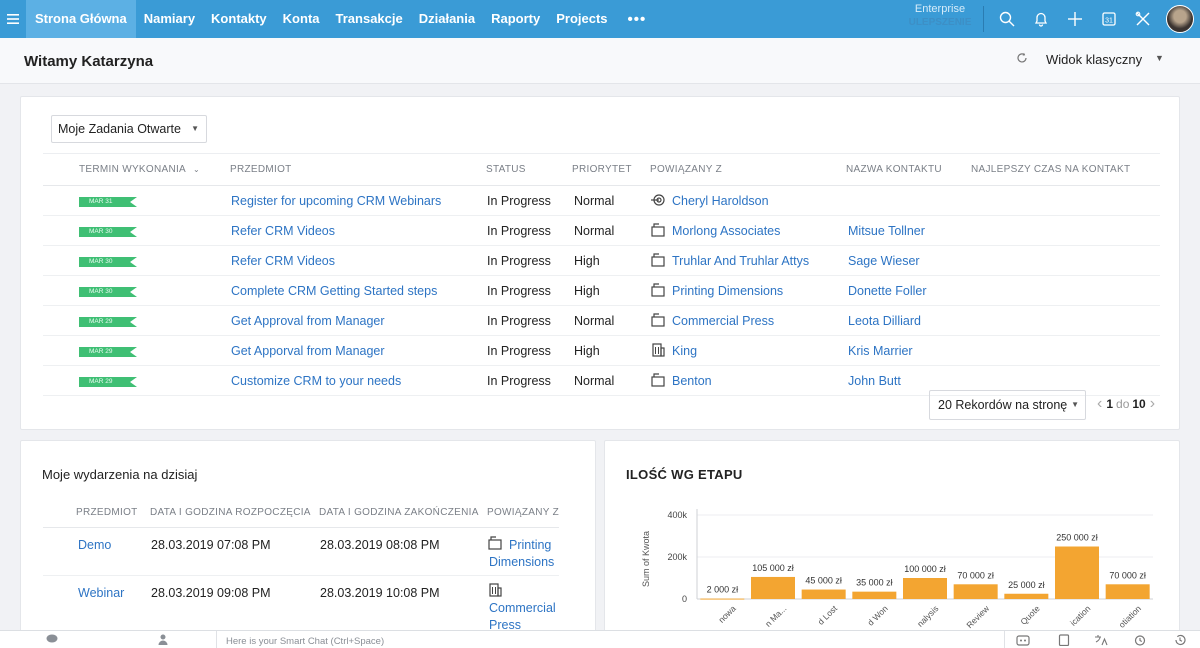 The width and height of the screenshot is (1200, 648). I want to click on tasks-filter-dropdown: Moje Zadania Otwarte ▼, so click(129, 129).